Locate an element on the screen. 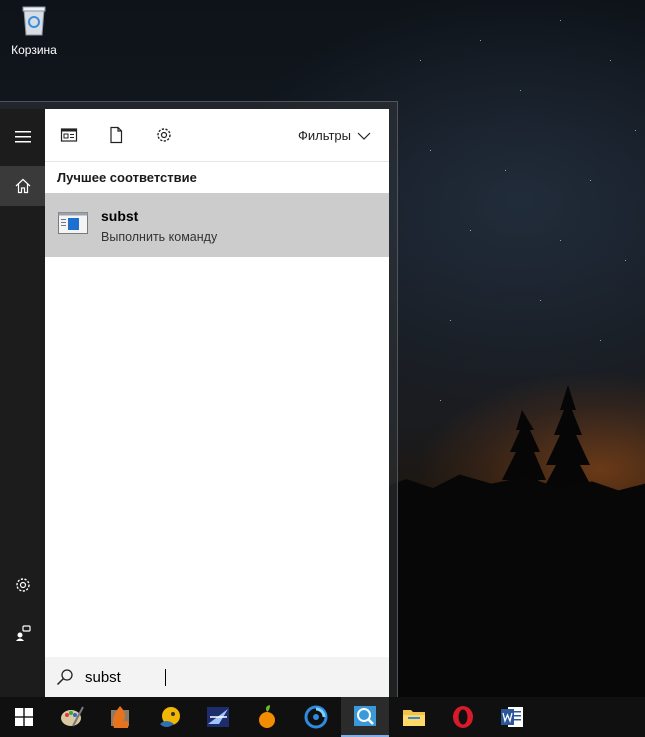 The image size is (645, 737). taskbar-app-search is located at coordinates (365, 717).